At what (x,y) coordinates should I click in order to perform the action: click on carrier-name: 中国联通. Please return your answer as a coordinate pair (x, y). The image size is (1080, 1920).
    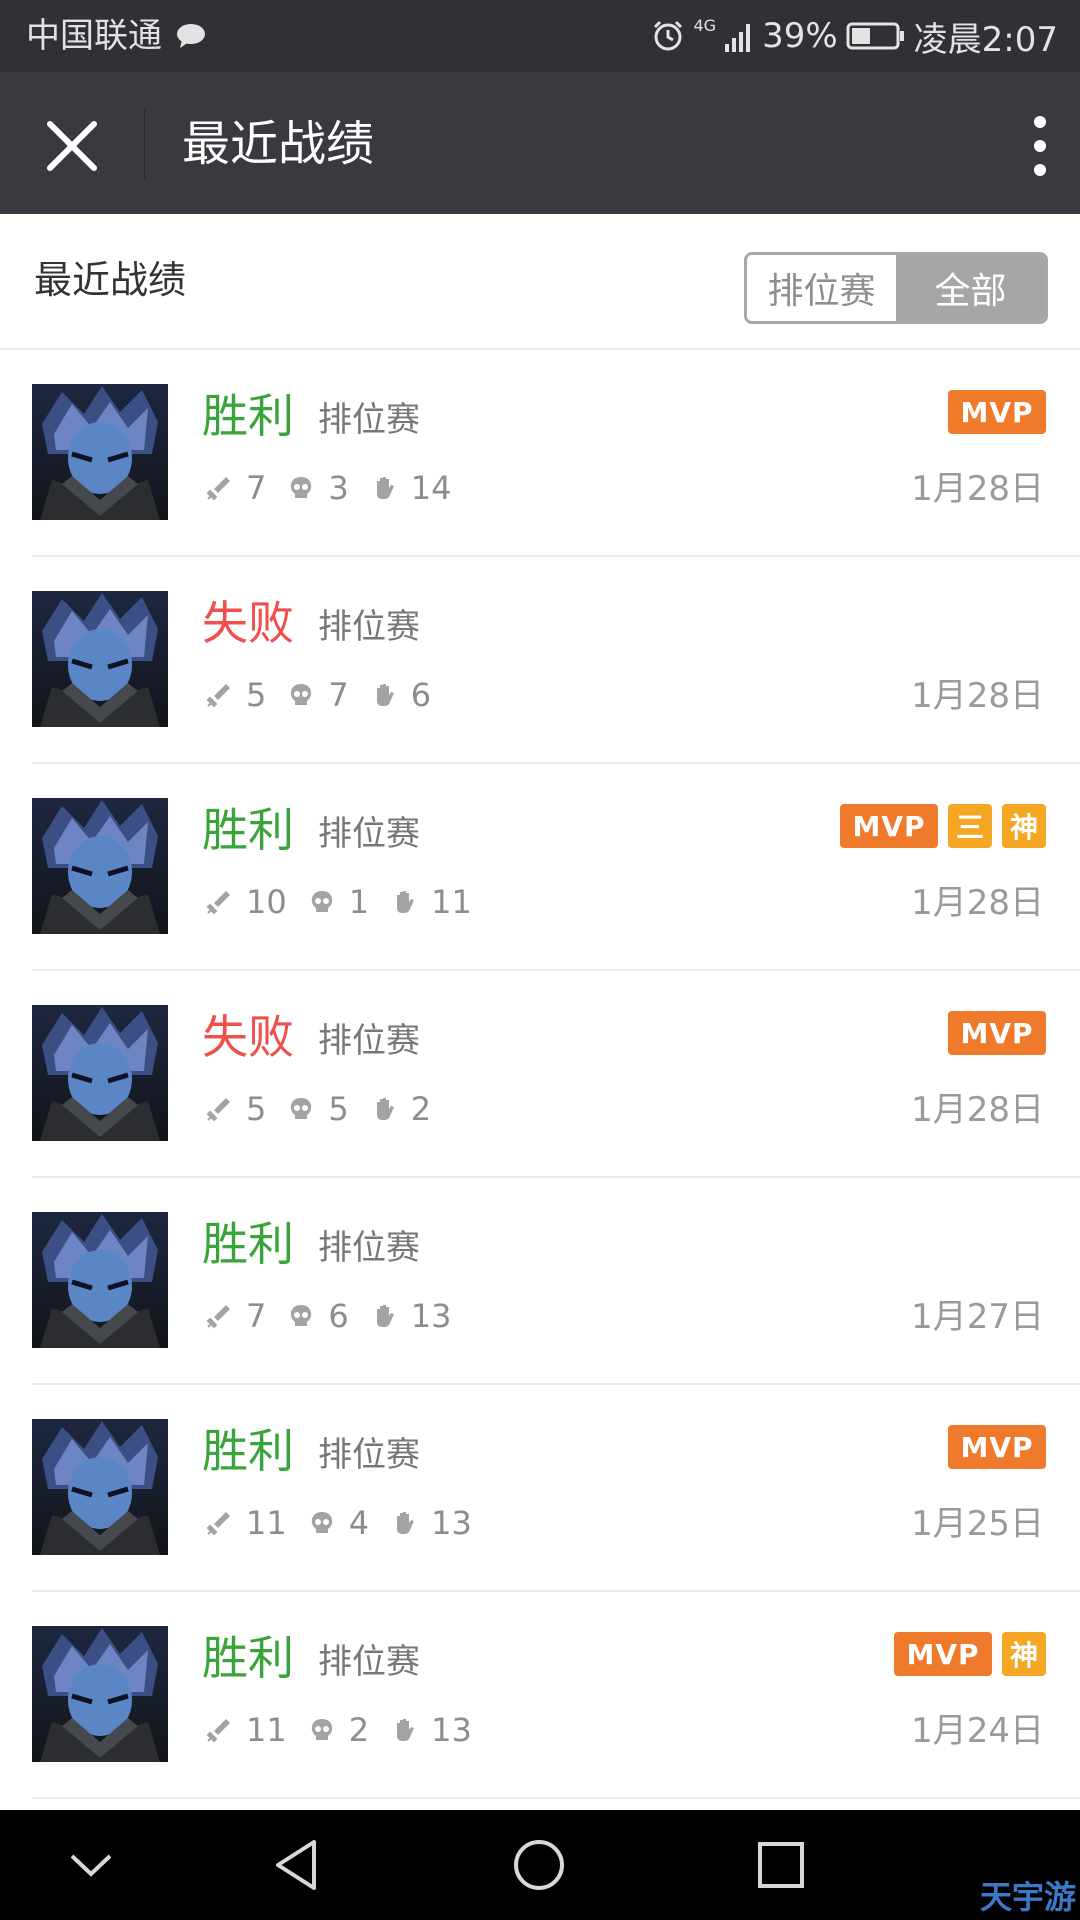
    Looking at the image, I should click on (94, 36).